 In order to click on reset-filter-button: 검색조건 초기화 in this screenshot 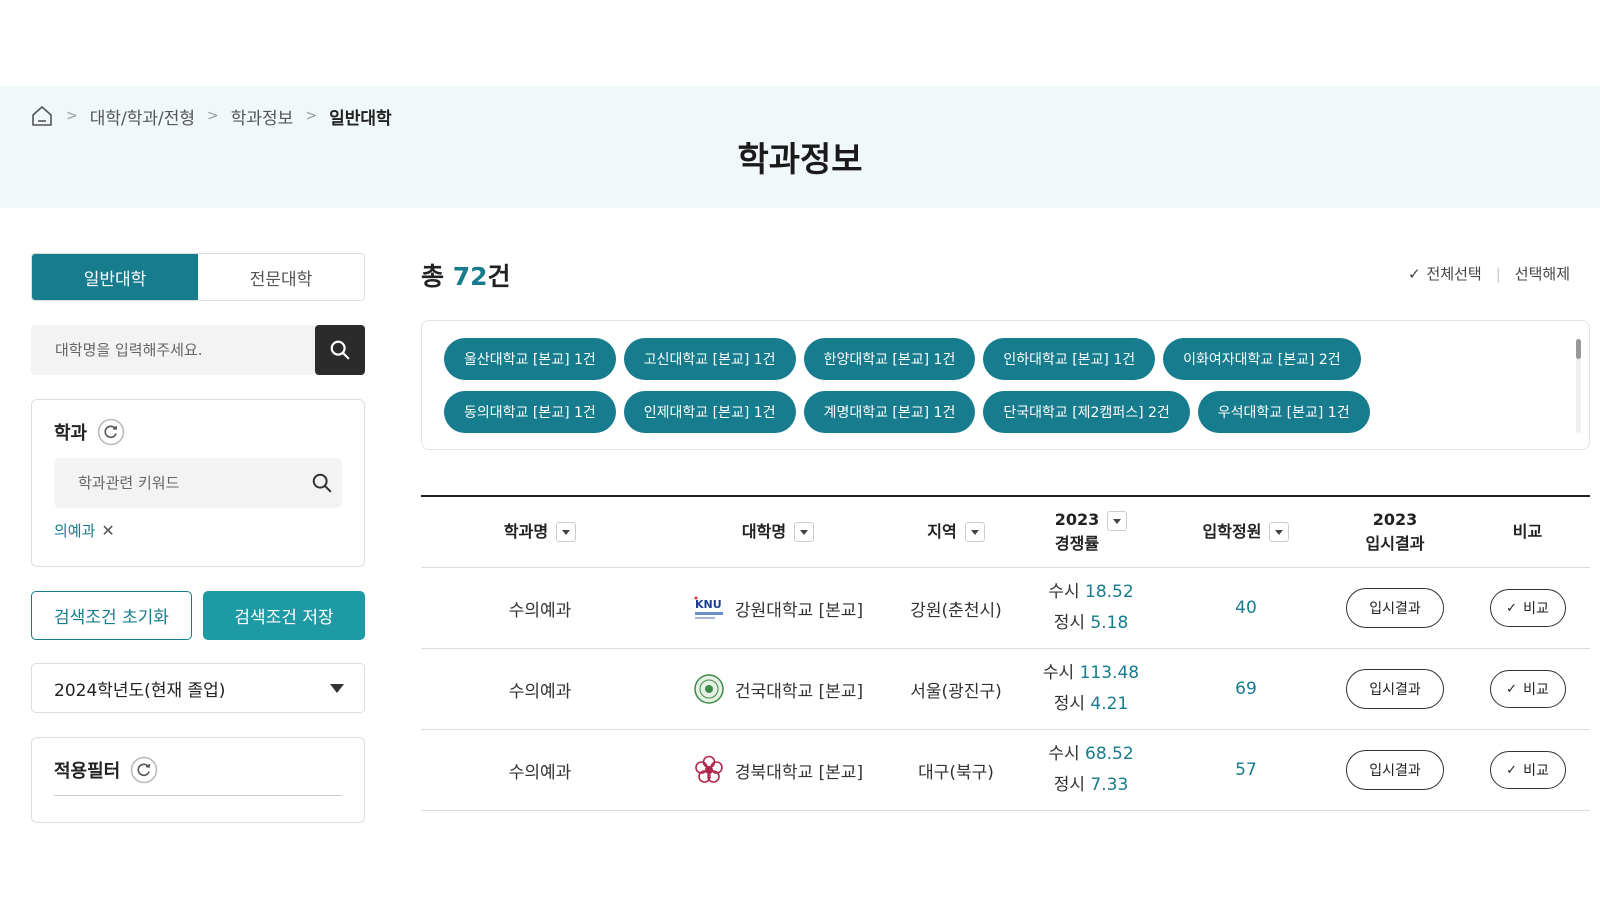, I will do `click(111, 615)`.